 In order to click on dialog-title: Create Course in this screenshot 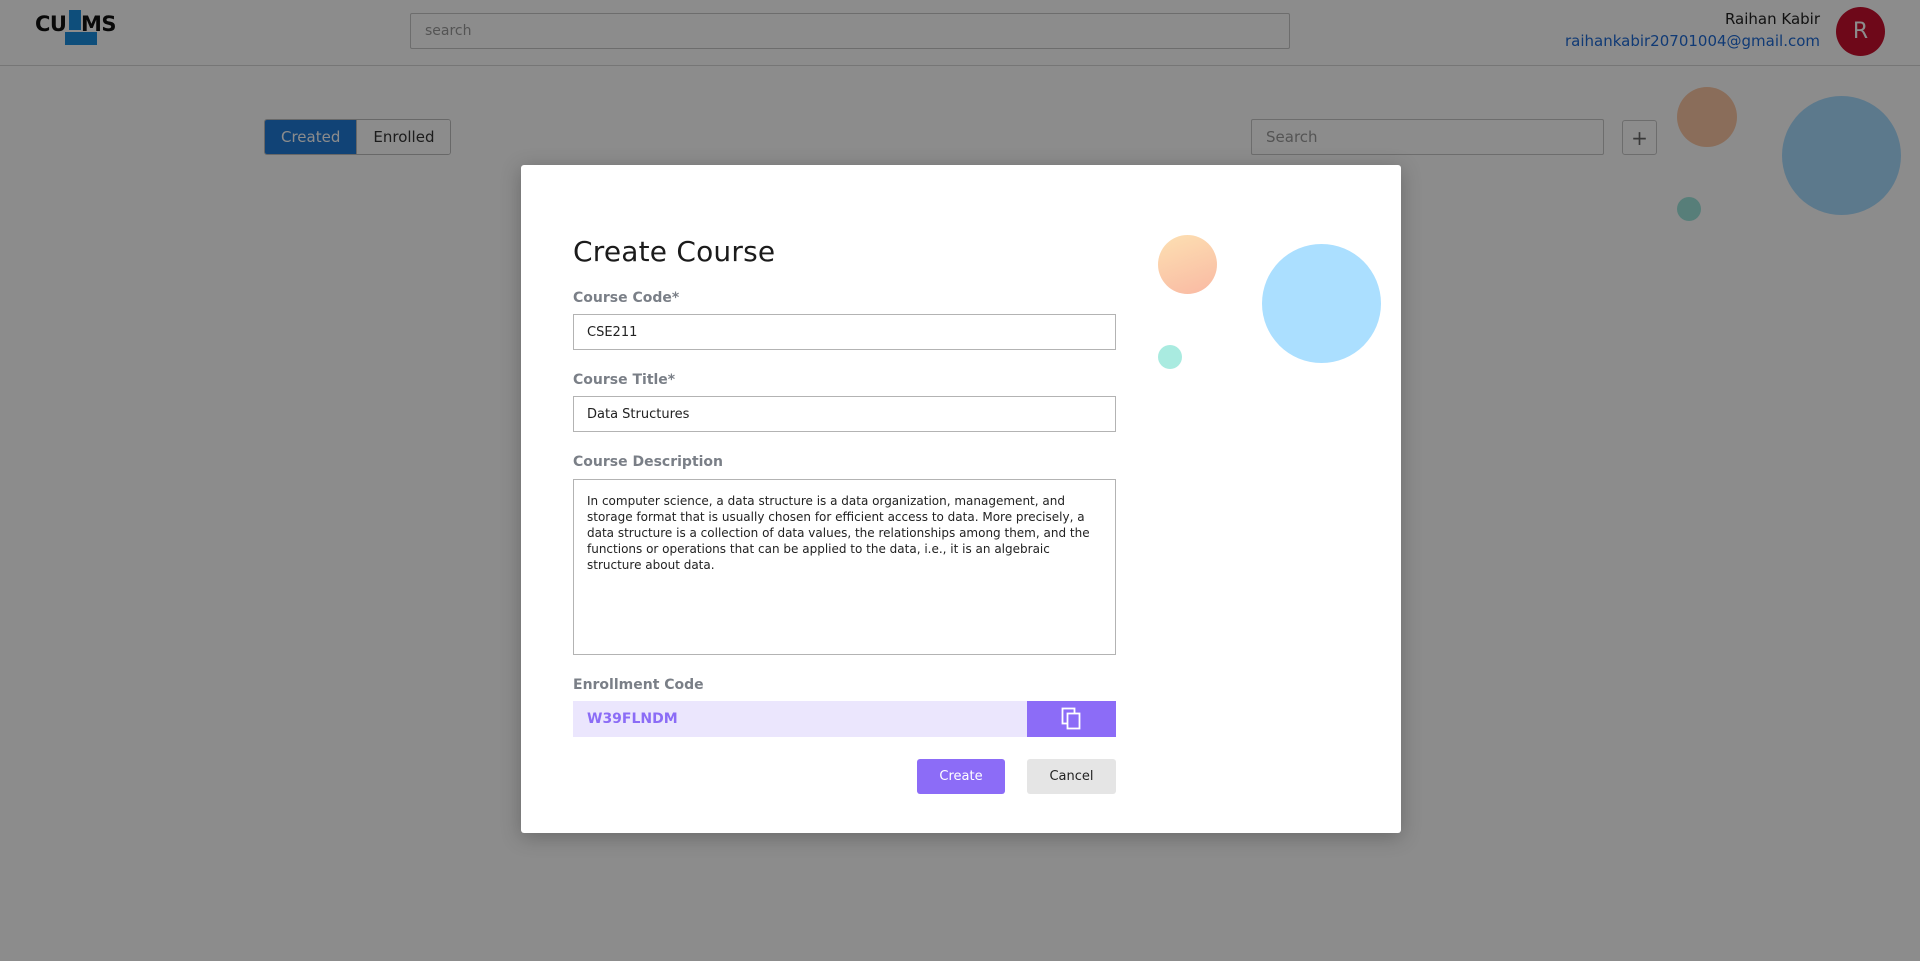, I will do `click(674, 251)`.